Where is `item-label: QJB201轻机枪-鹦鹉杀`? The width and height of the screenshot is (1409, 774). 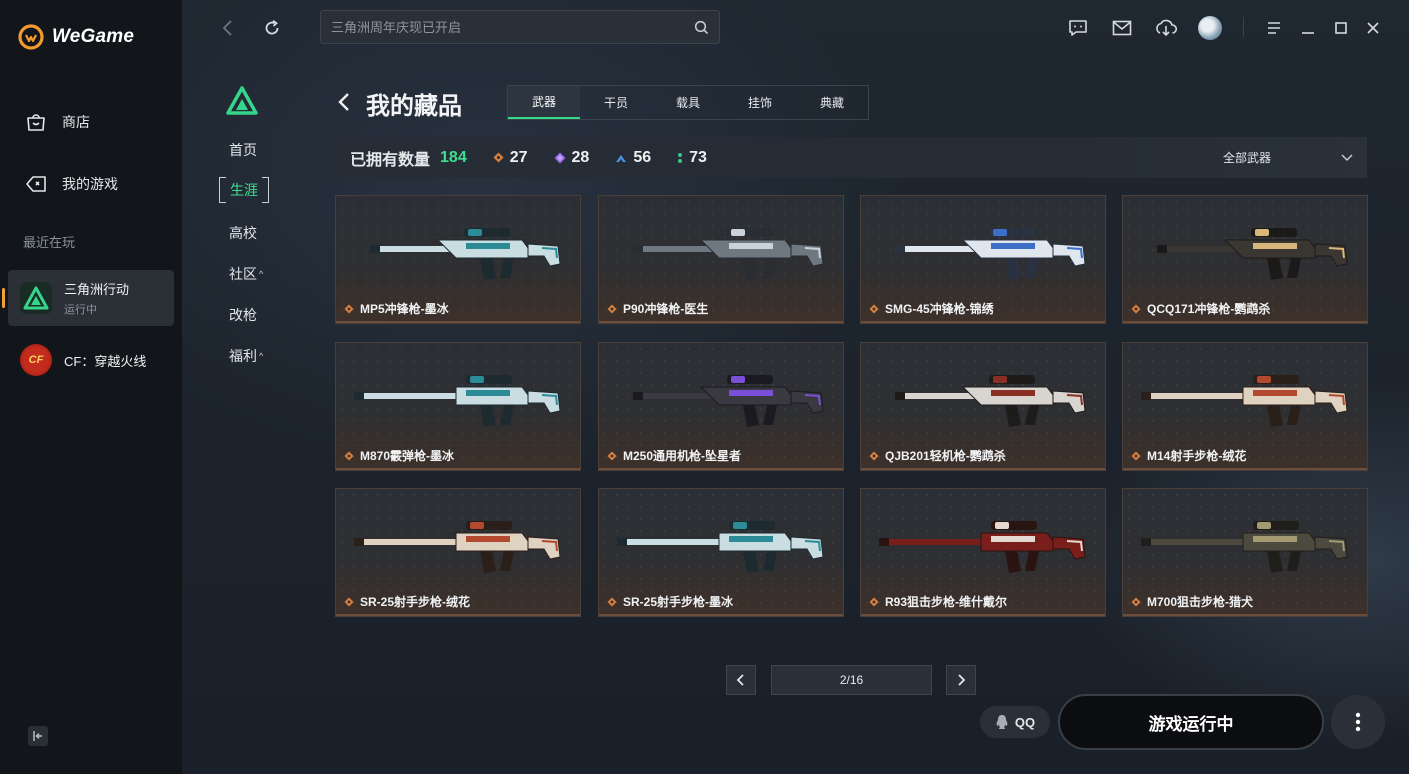
item-label: QJB201轻机枪-鹦鹉杀 is located at coordinates (937, 455).